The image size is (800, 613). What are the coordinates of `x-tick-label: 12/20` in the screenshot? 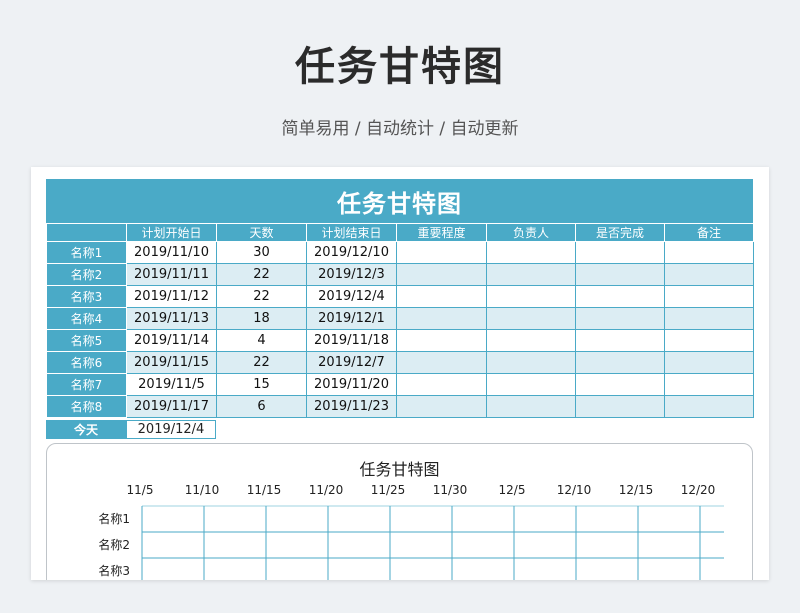 It's located at (698, 490).